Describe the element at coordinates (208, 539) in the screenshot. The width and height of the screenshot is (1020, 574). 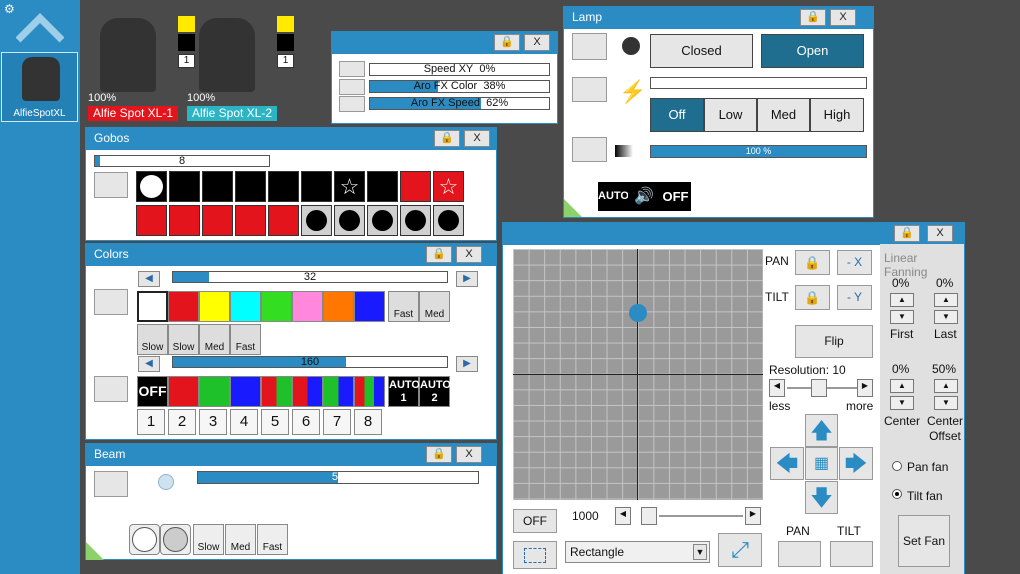
I see `beam-slow-button: Slow` at that location.